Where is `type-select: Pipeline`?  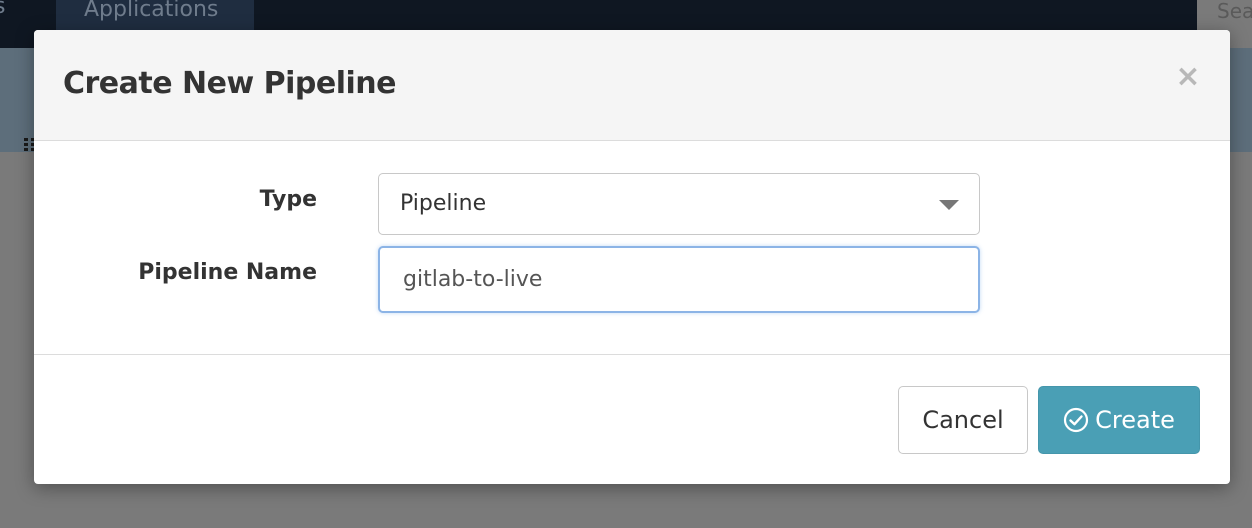
type-select: Pipeline is located at coordinates (679, 204).